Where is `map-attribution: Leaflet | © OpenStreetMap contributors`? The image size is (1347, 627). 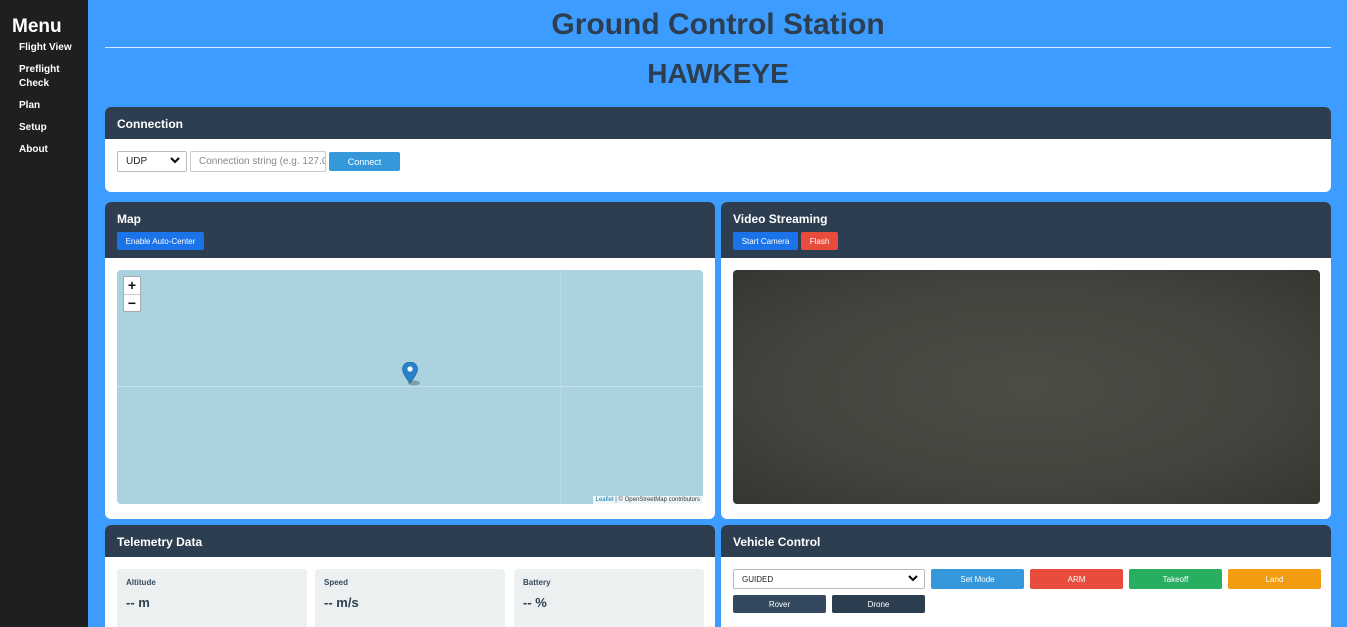 map-attribution: Leaflet | © OpenStreetMap contributors is located at coordinates (647, 500).